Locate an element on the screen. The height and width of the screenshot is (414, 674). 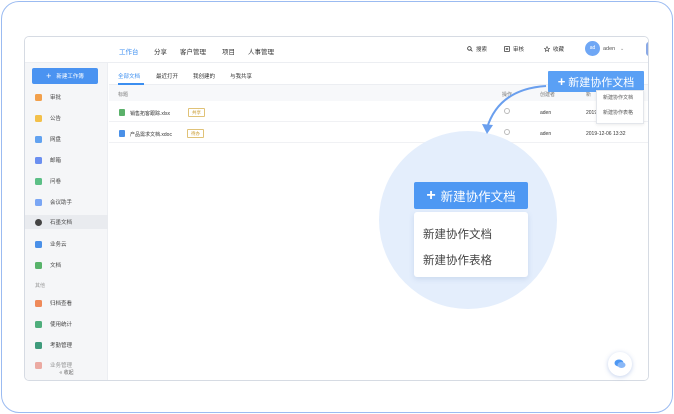
sidebar-item-label: 考勤管理 is located at coordinates (61, 346).